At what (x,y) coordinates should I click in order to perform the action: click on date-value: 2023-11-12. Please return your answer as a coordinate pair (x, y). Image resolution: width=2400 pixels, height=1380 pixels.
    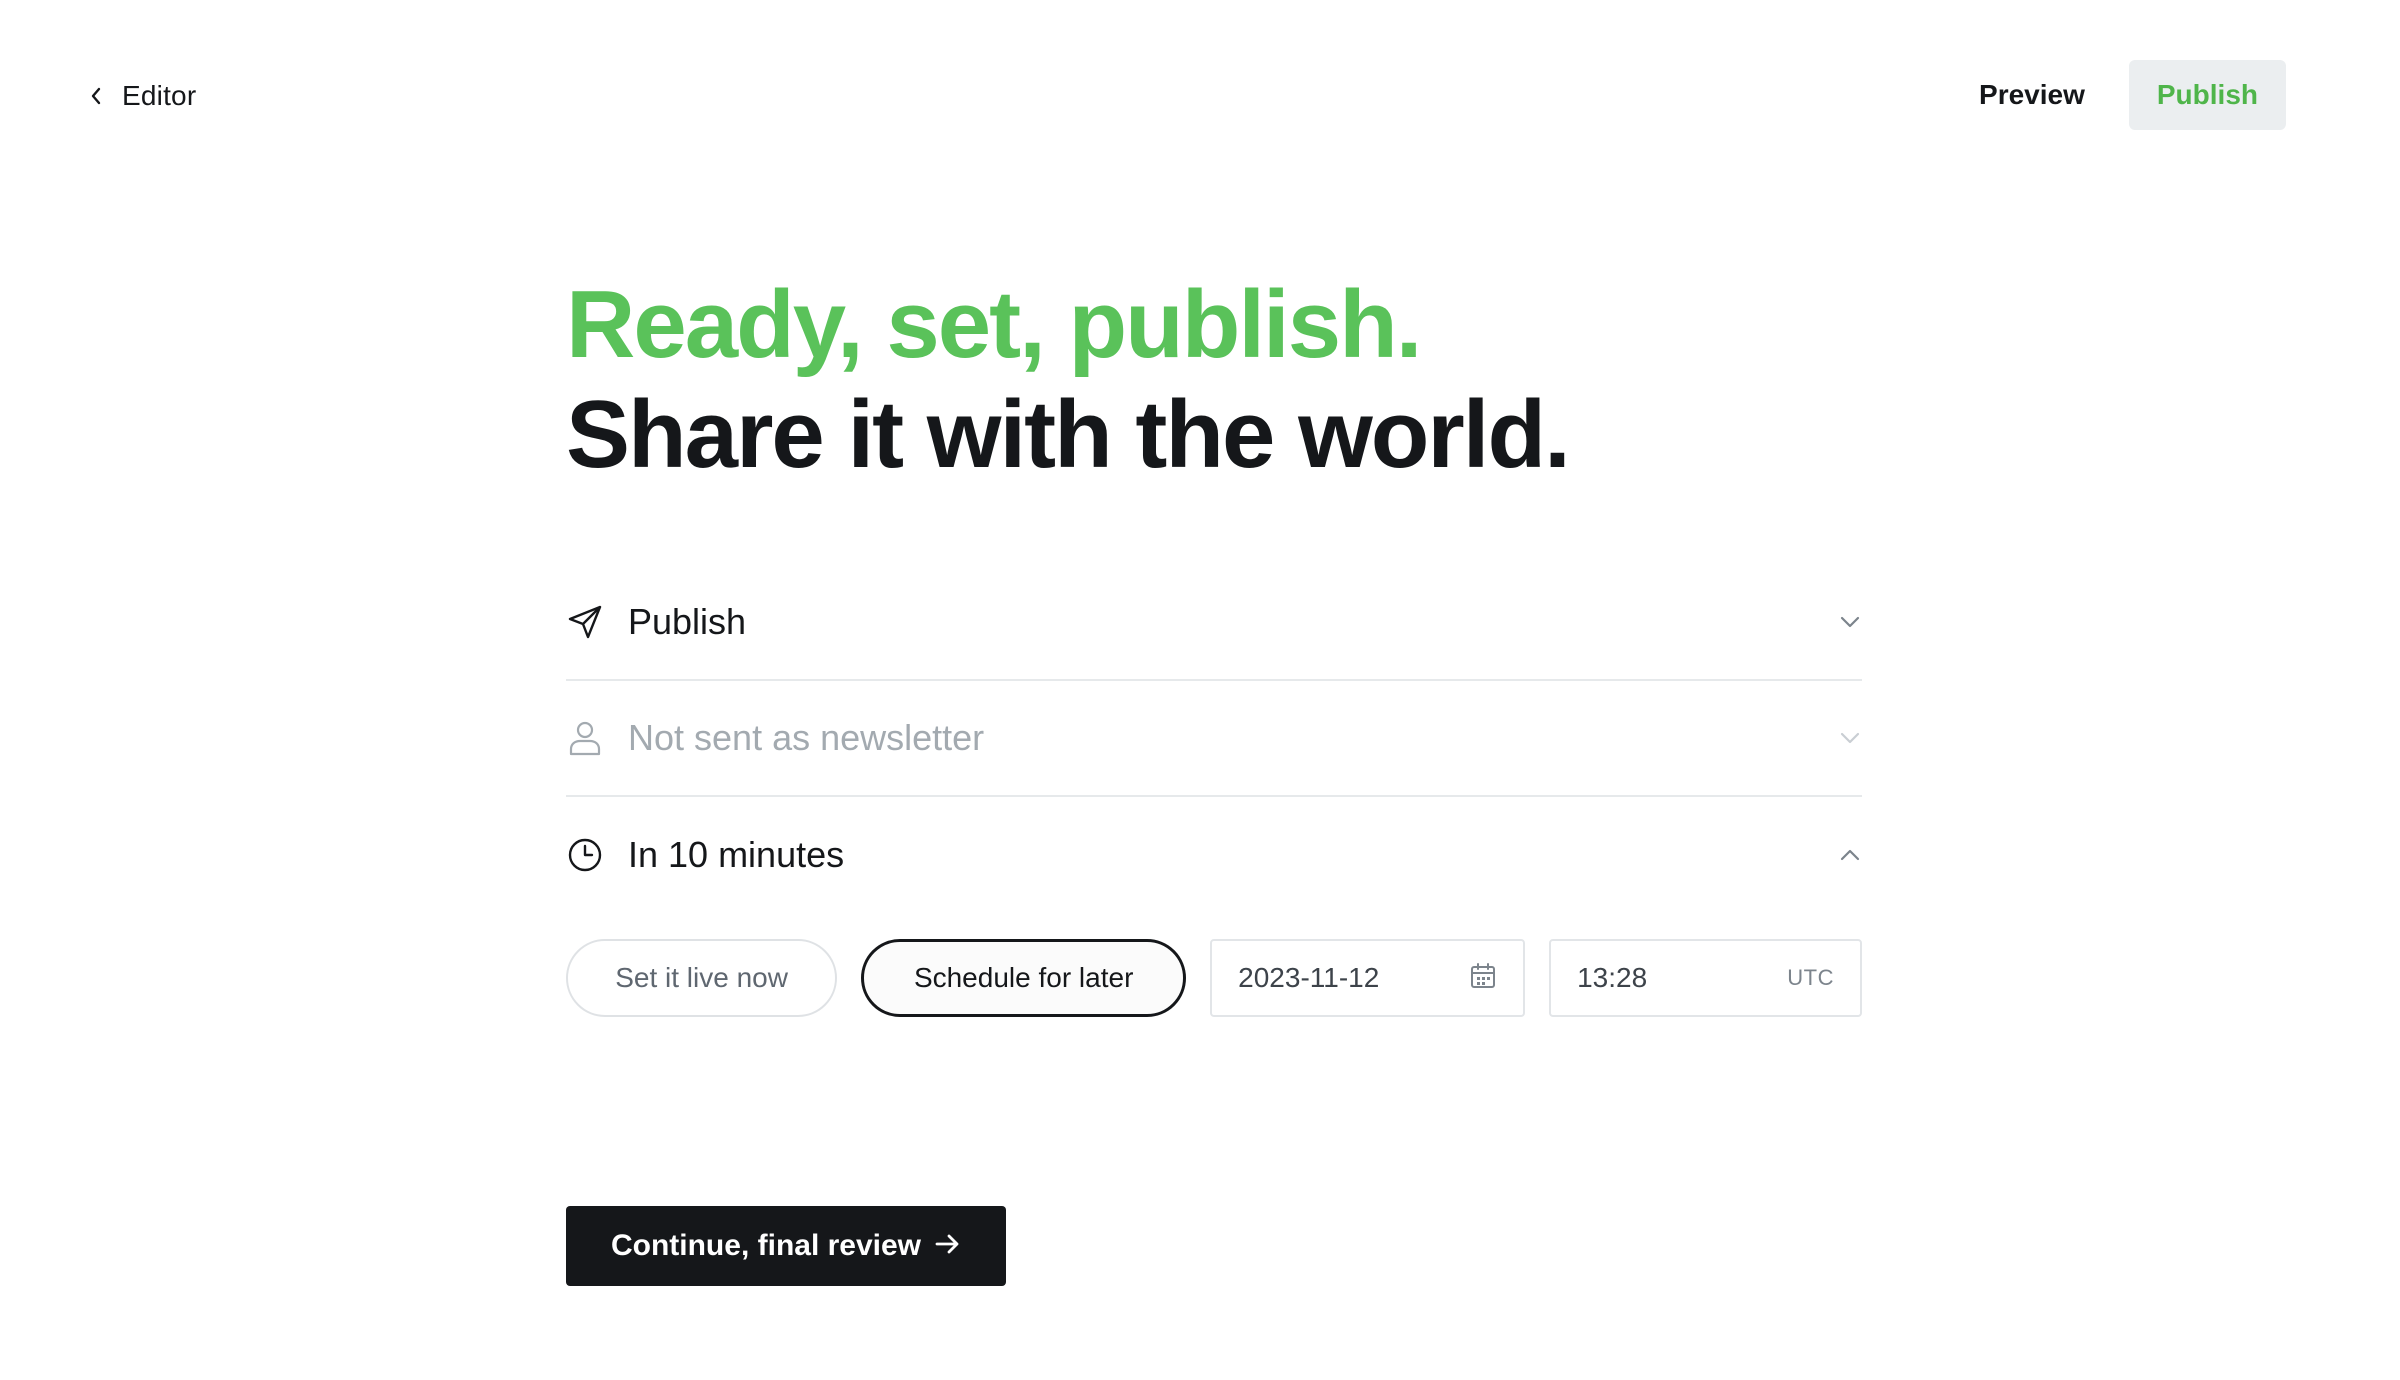
    Looking at the image, I should click on (1309, 977).